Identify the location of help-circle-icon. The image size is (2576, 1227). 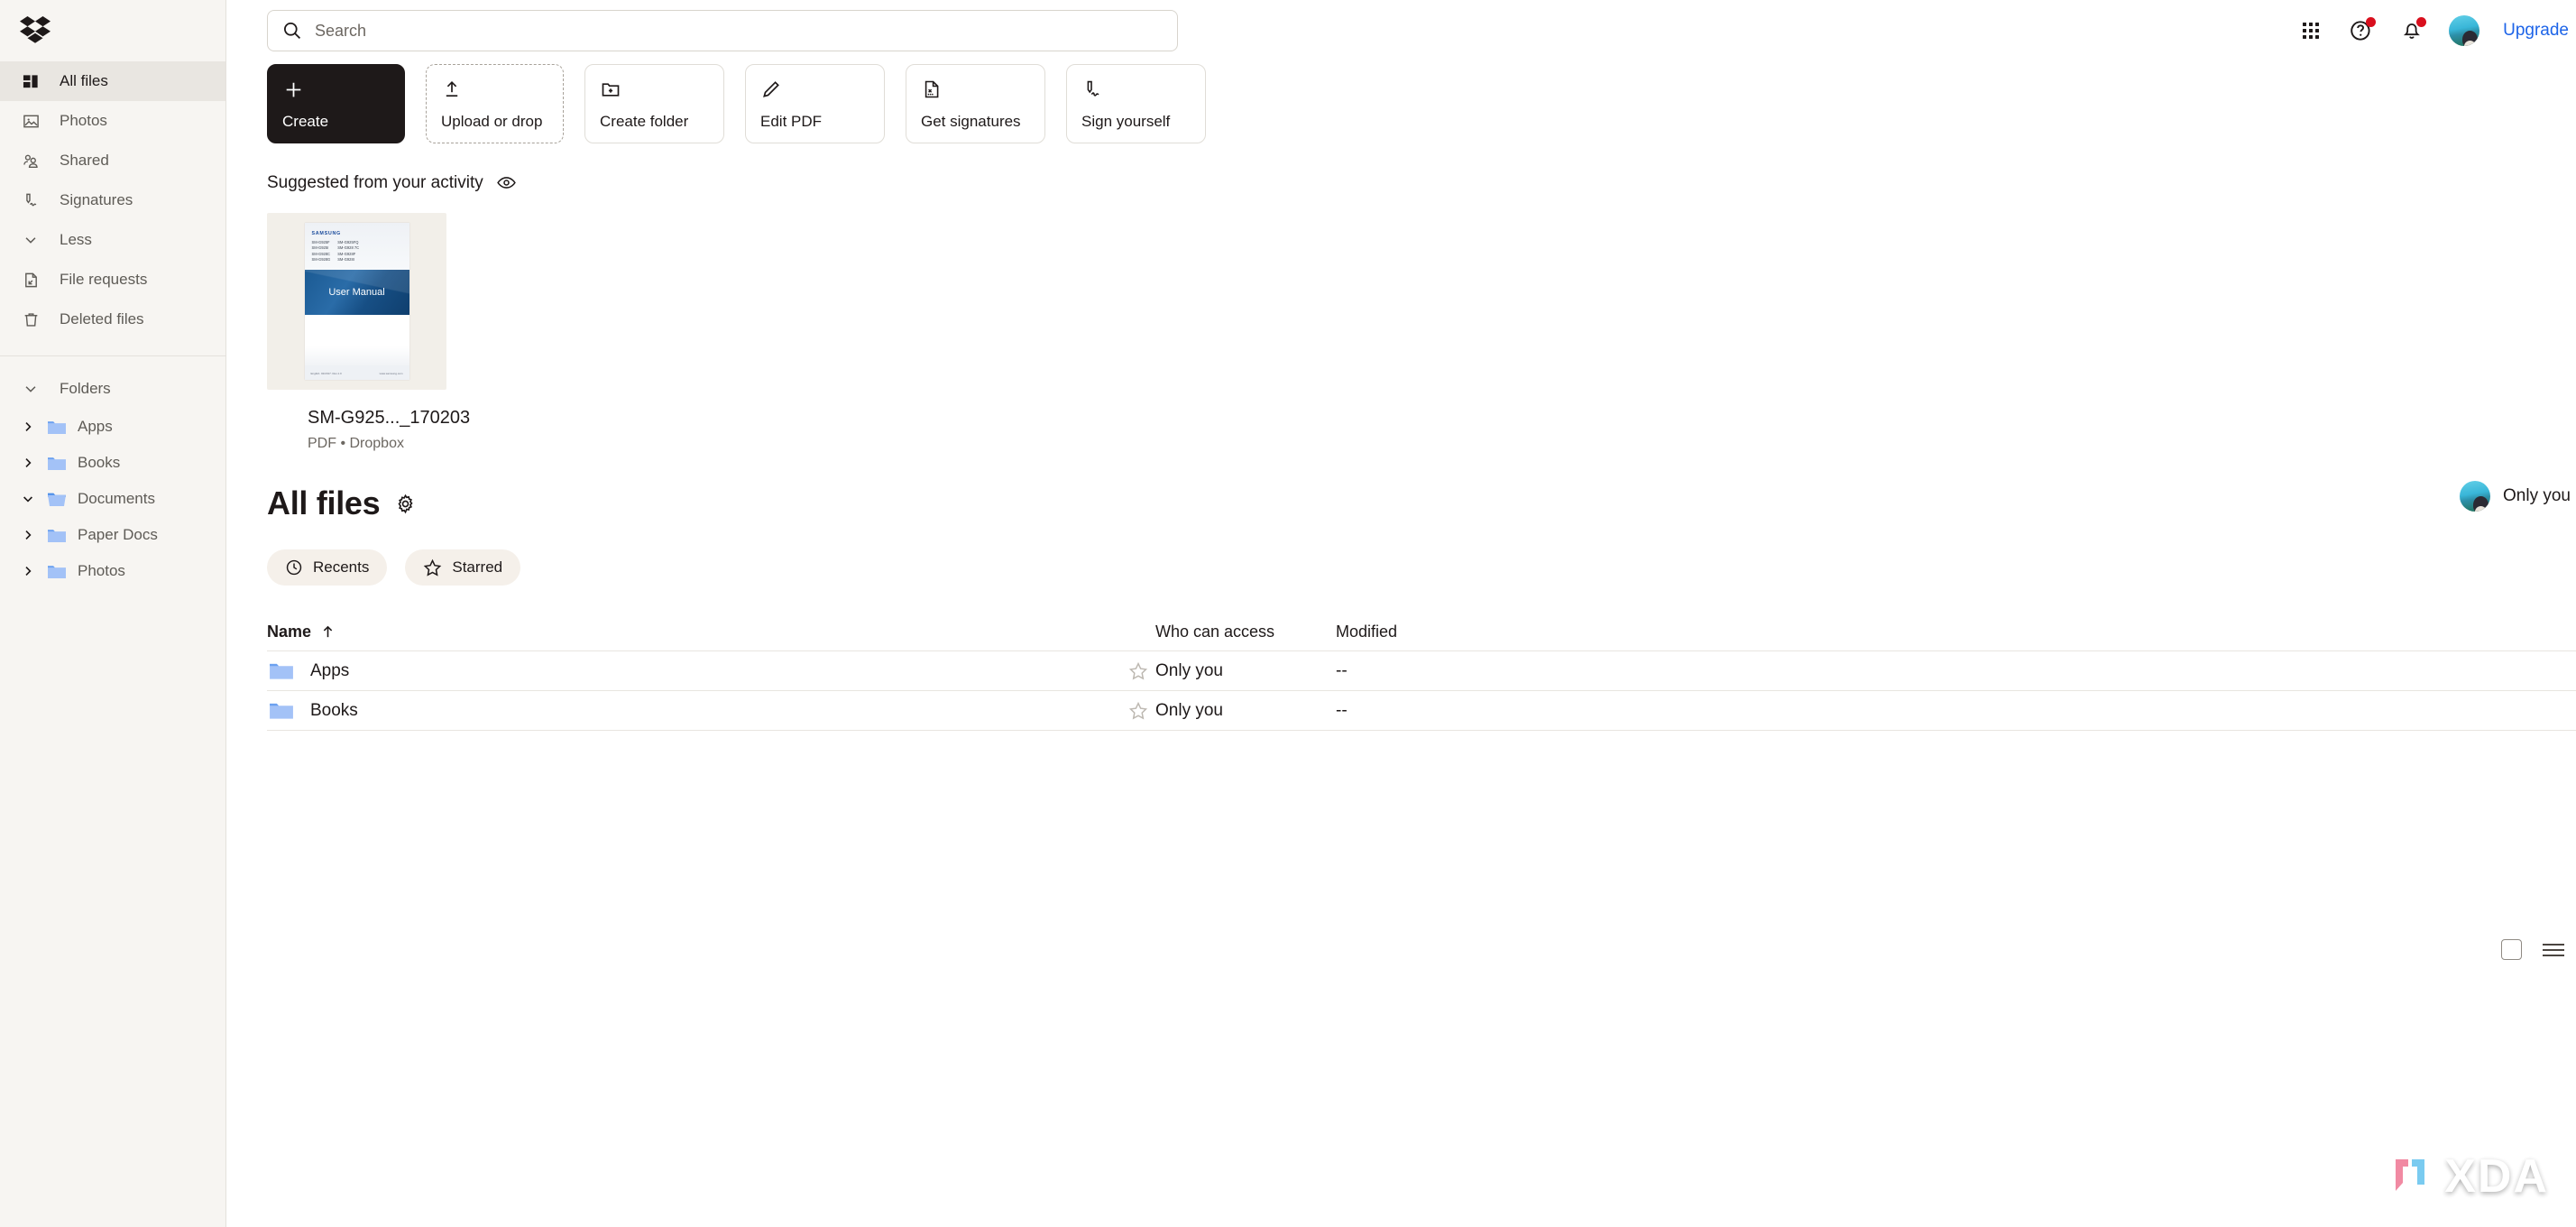
(2362, 31).